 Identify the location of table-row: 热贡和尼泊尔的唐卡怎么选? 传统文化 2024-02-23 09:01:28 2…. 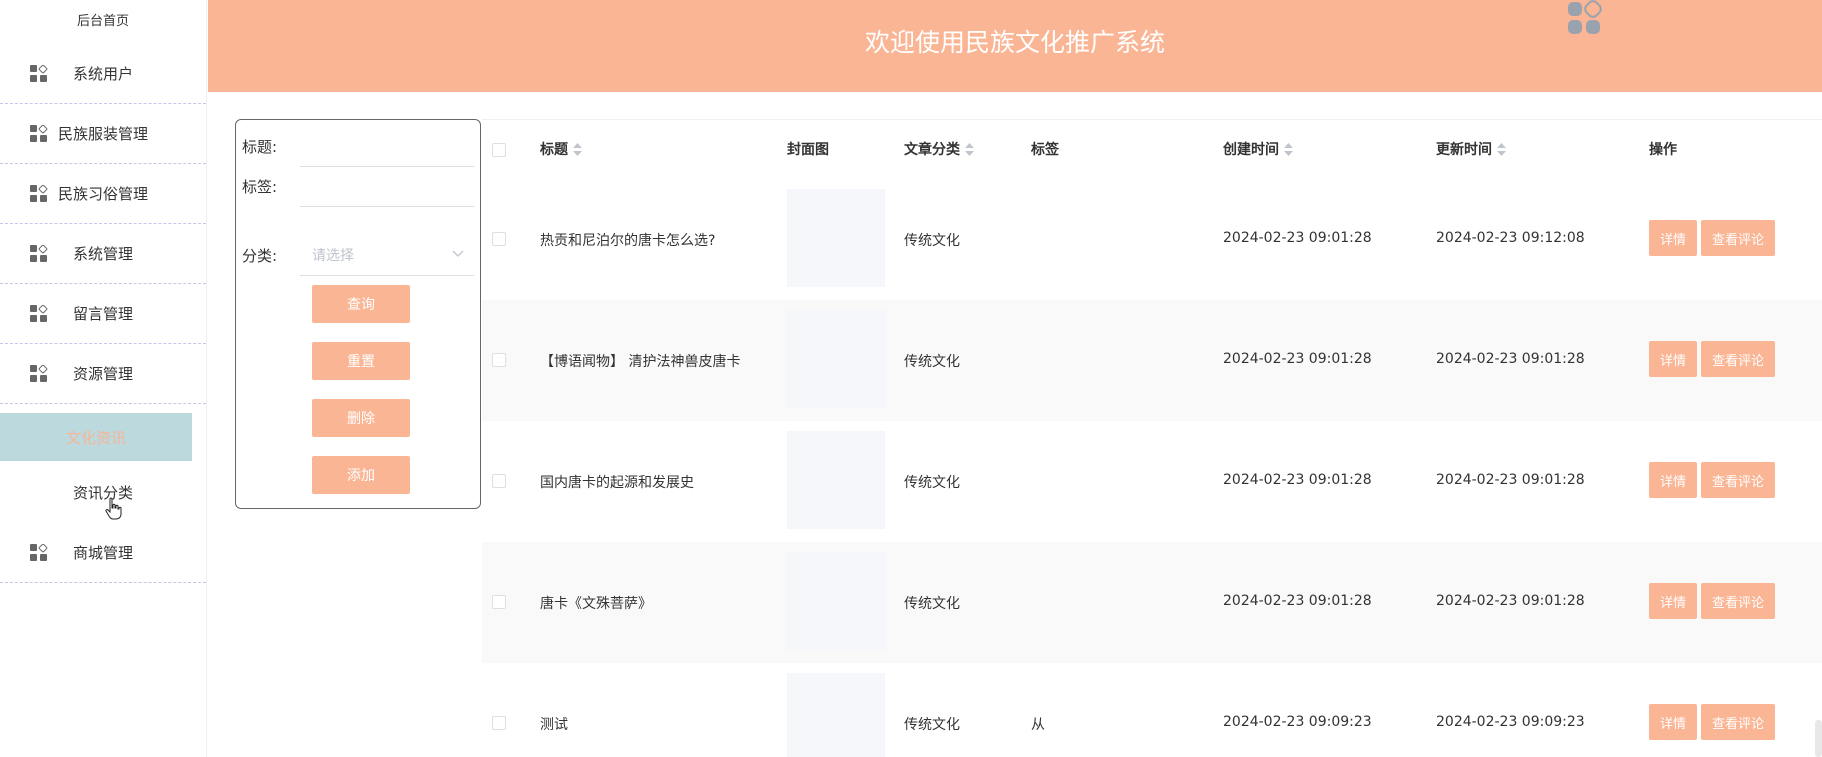
(1152, 239).